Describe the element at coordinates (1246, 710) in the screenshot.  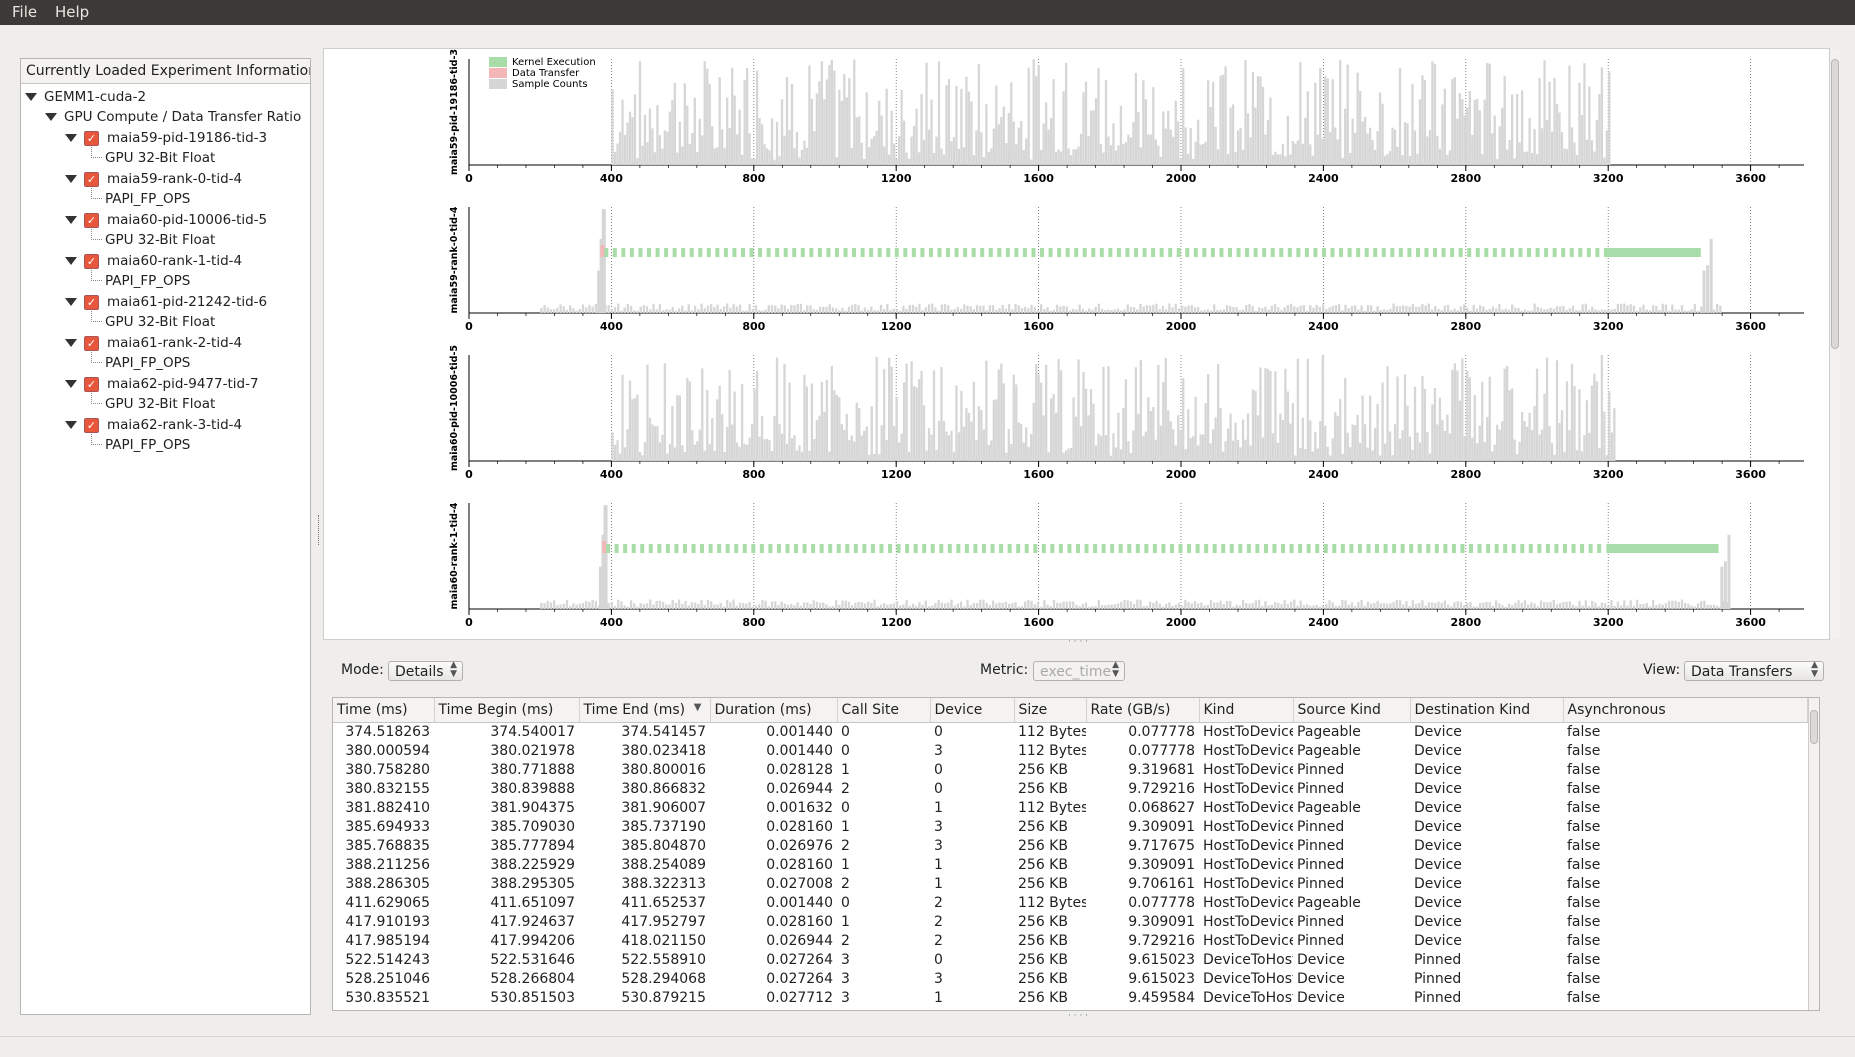
I see `column-header: Kind` at that location.